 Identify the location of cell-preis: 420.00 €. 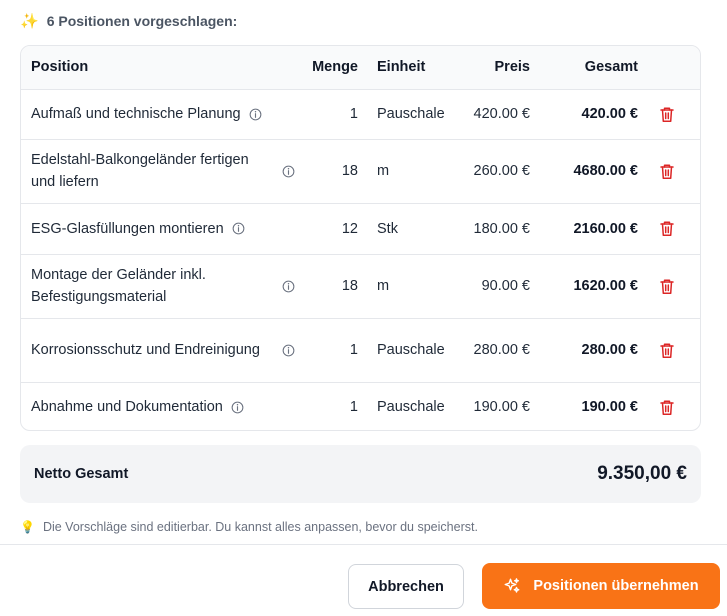
(493, 114).